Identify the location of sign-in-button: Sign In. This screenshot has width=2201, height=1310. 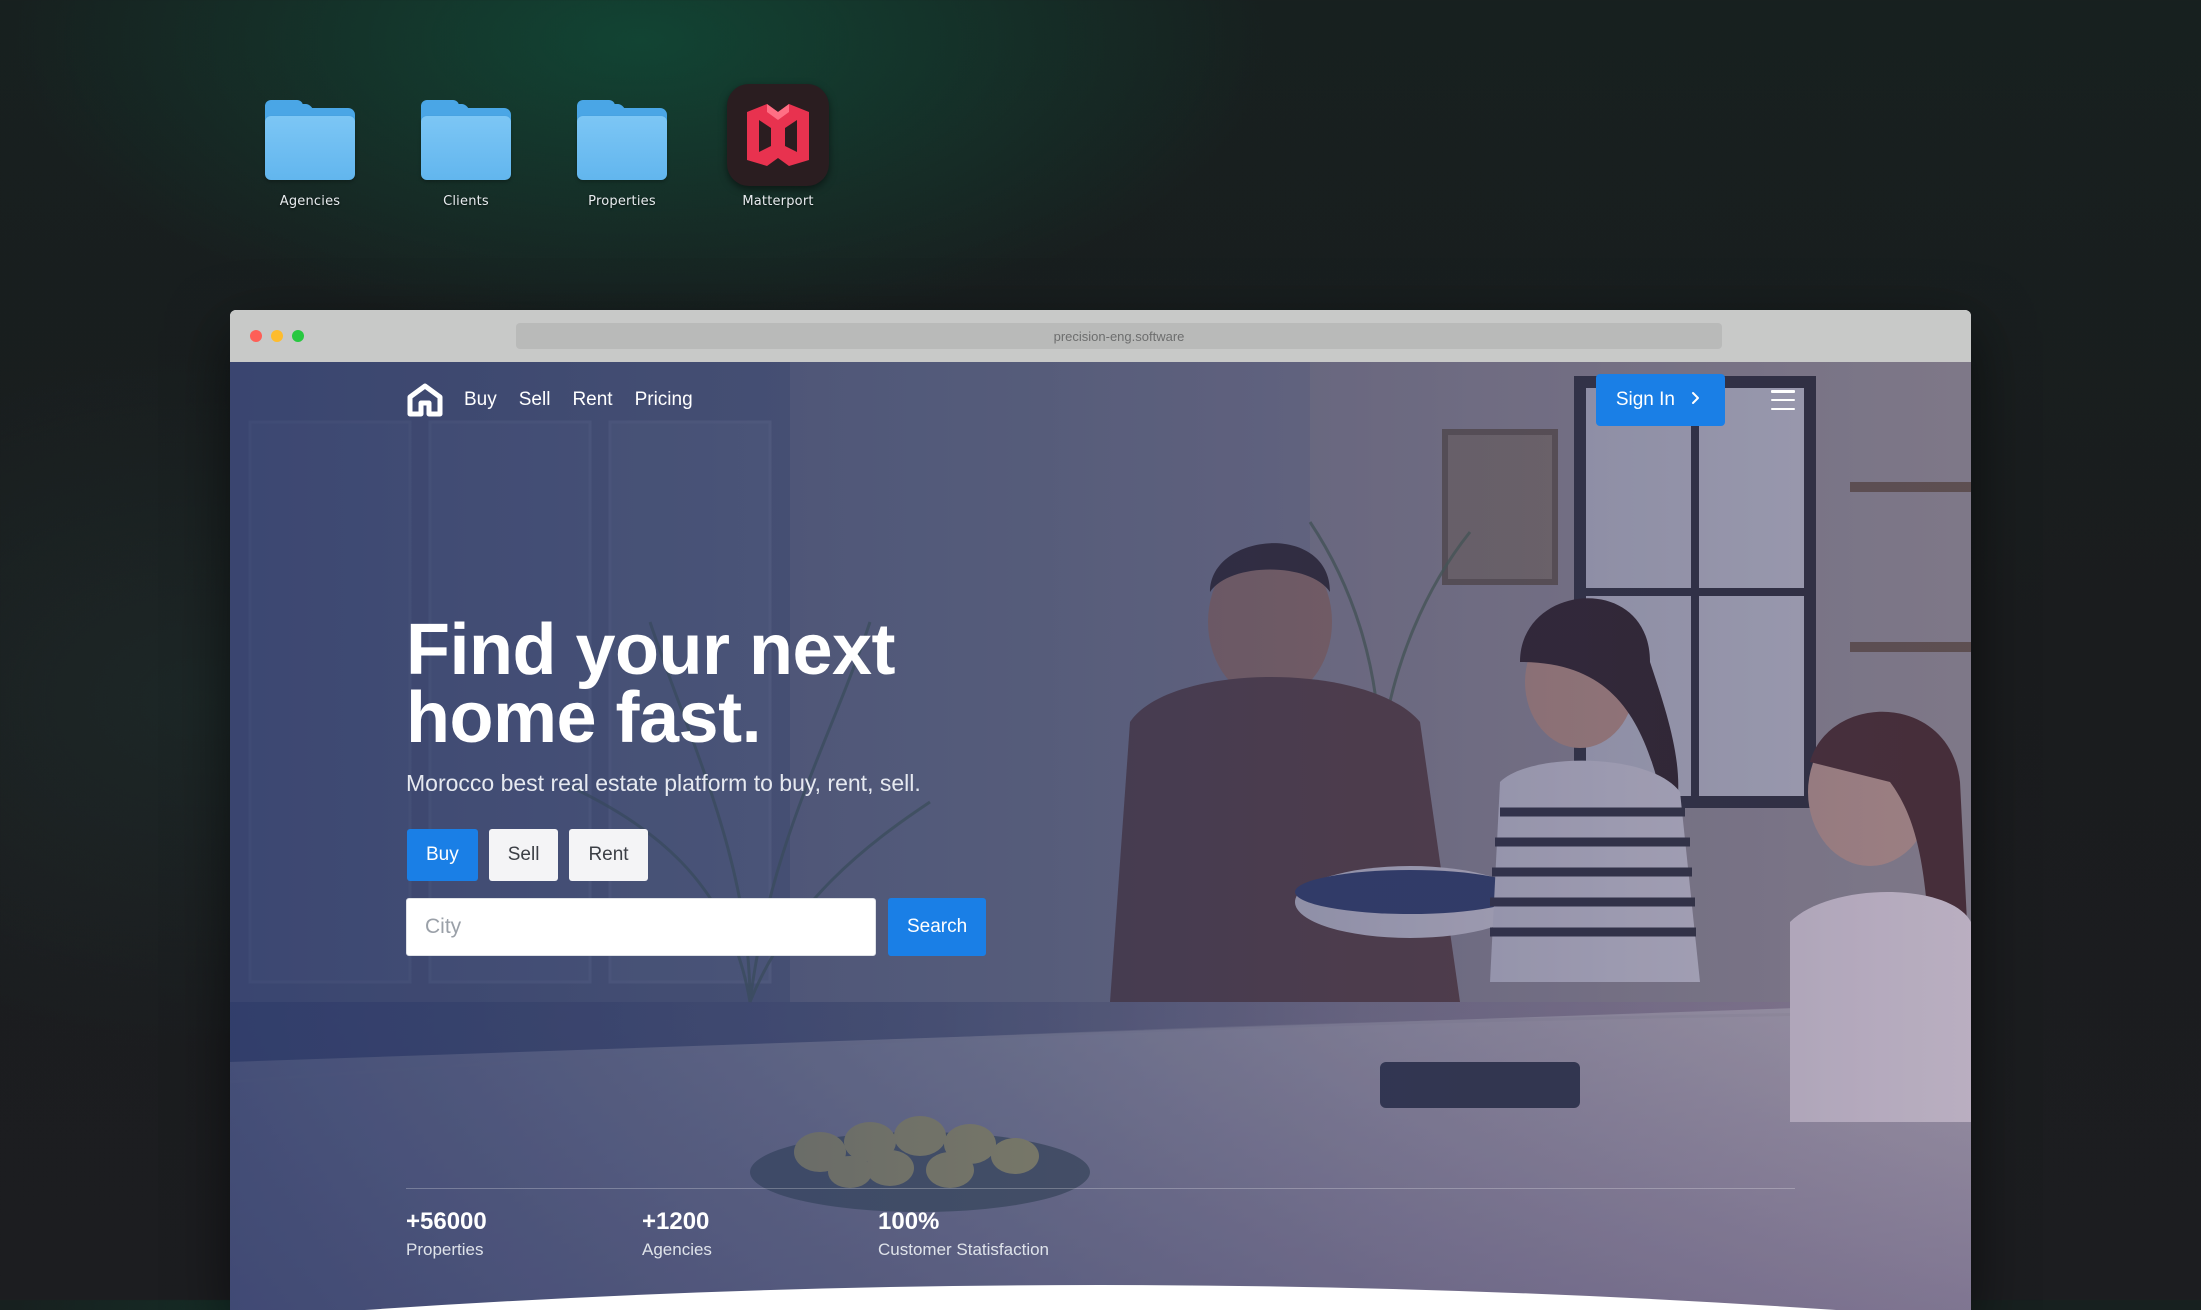
(1660, 400).